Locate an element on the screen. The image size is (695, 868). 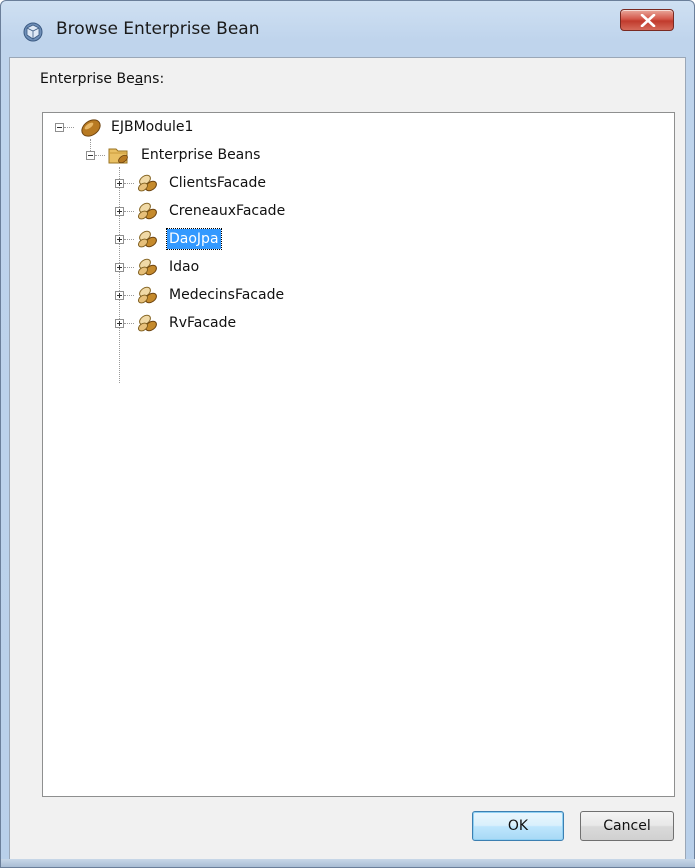
label-prefix: Enterprise Be is located at coordinates (87, 79).